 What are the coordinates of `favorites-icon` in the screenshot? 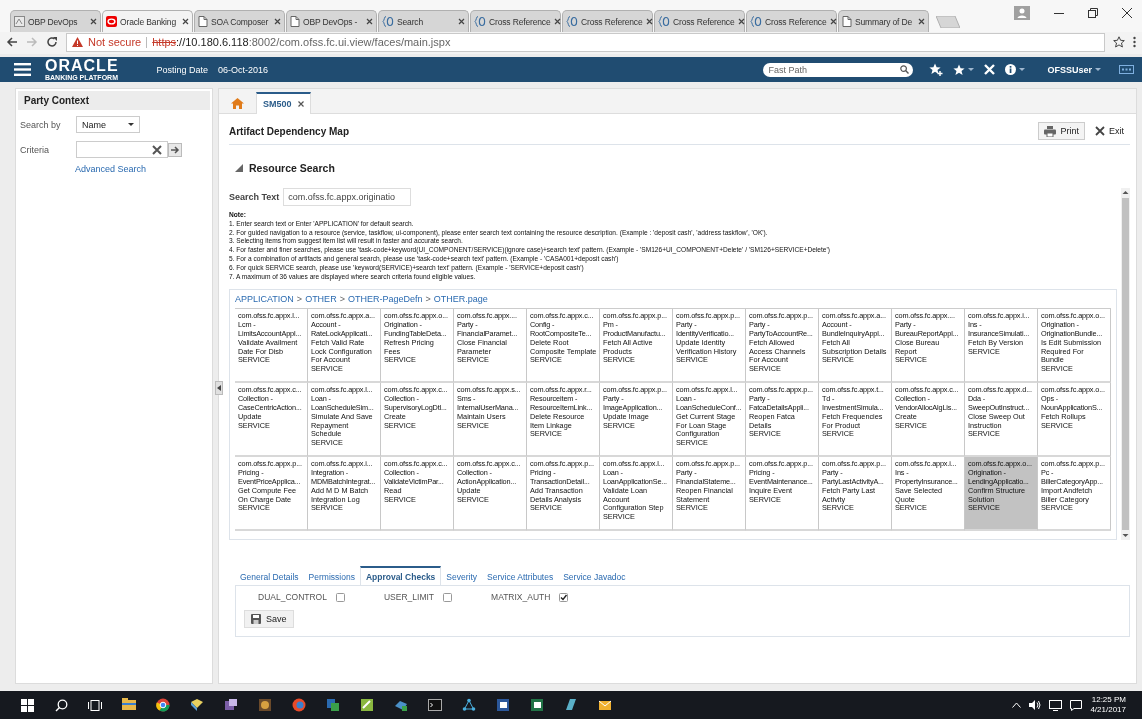 It's located at (959, 69).